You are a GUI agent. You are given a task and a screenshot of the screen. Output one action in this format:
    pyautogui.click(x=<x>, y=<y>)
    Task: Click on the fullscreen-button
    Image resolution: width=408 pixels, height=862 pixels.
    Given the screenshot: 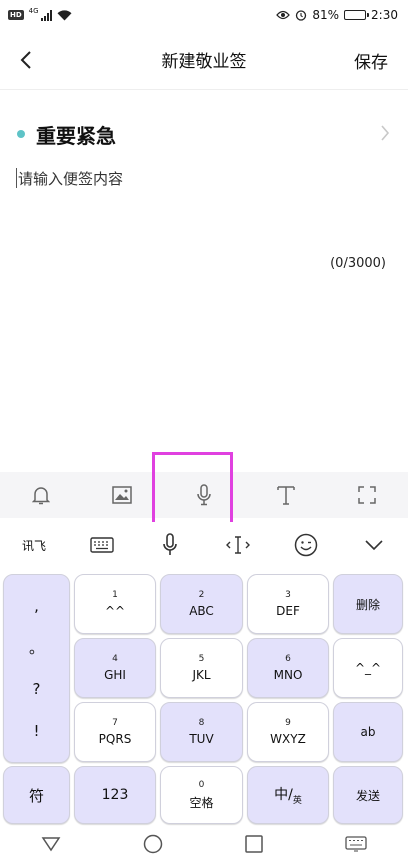 What is the action you would take?
    pyautogui.click(x=367, y=495)
    